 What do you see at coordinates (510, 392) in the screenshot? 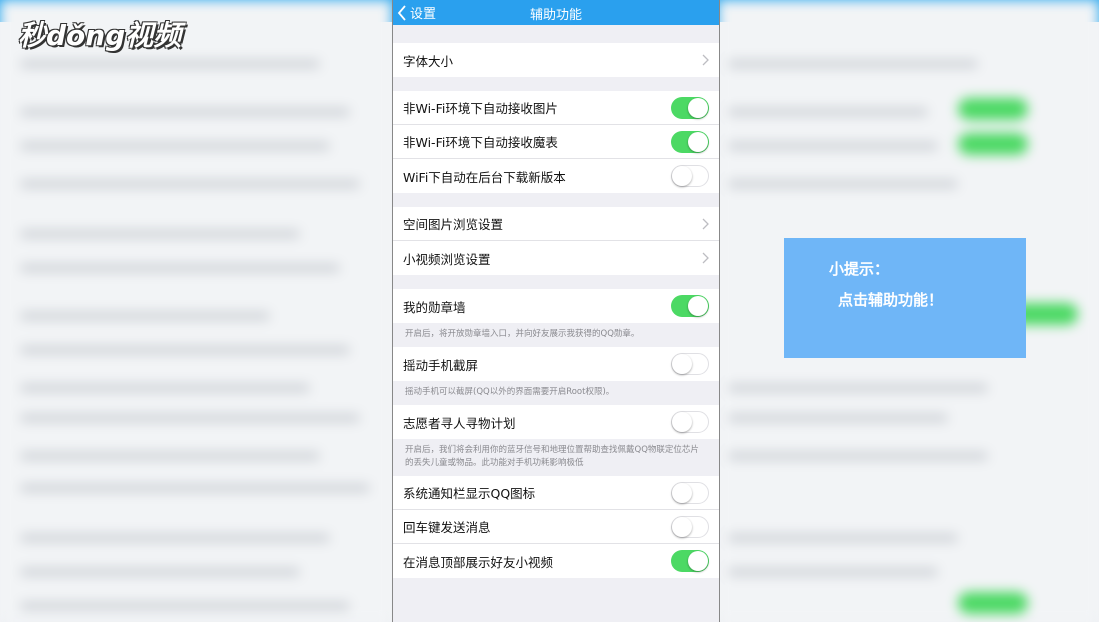
I see `shake-note: 摇动手机可以截屏(QQ以外的界面需要开启Root权限)。` at bounding box center [510, 392].